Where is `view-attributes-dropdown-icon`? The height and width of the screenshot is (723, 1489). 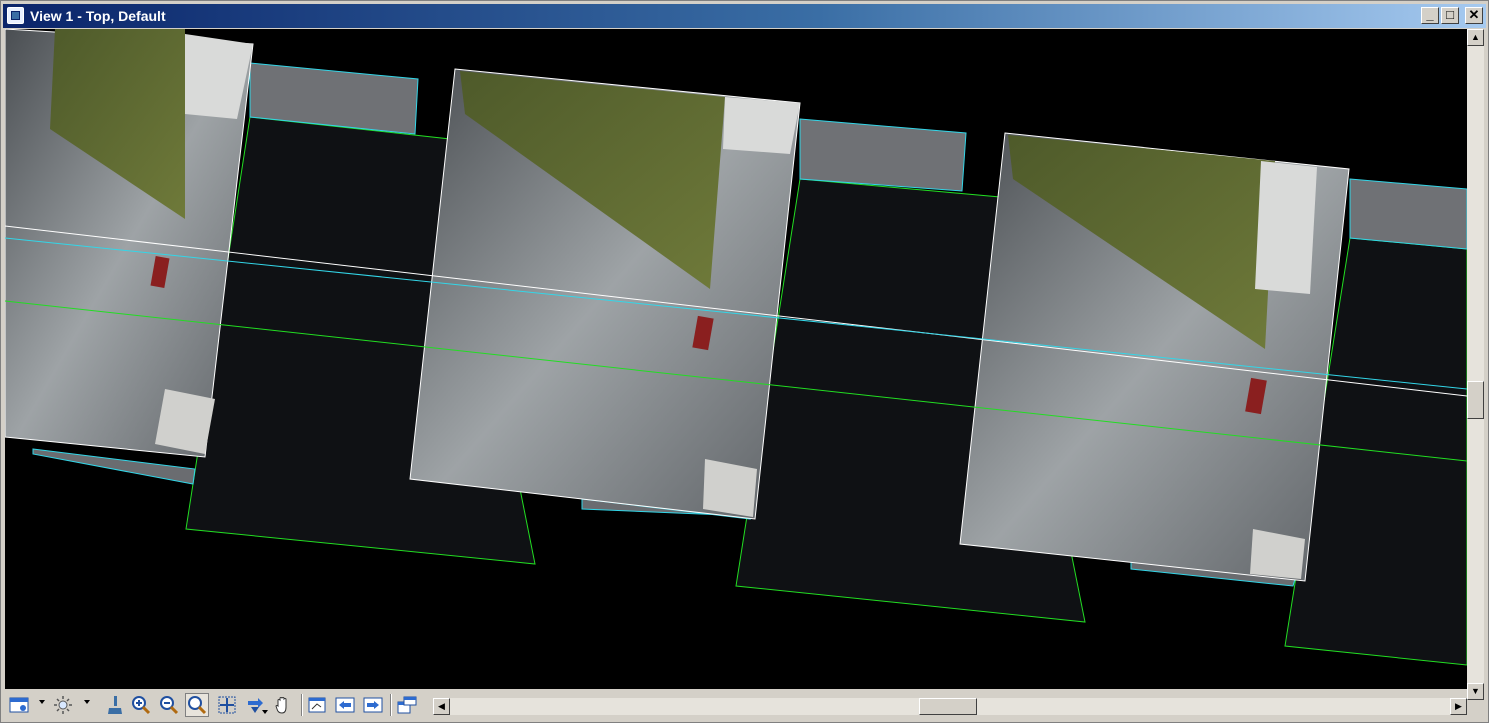 view-attributes-dropdown-icon is located at coordinates (42, 702).